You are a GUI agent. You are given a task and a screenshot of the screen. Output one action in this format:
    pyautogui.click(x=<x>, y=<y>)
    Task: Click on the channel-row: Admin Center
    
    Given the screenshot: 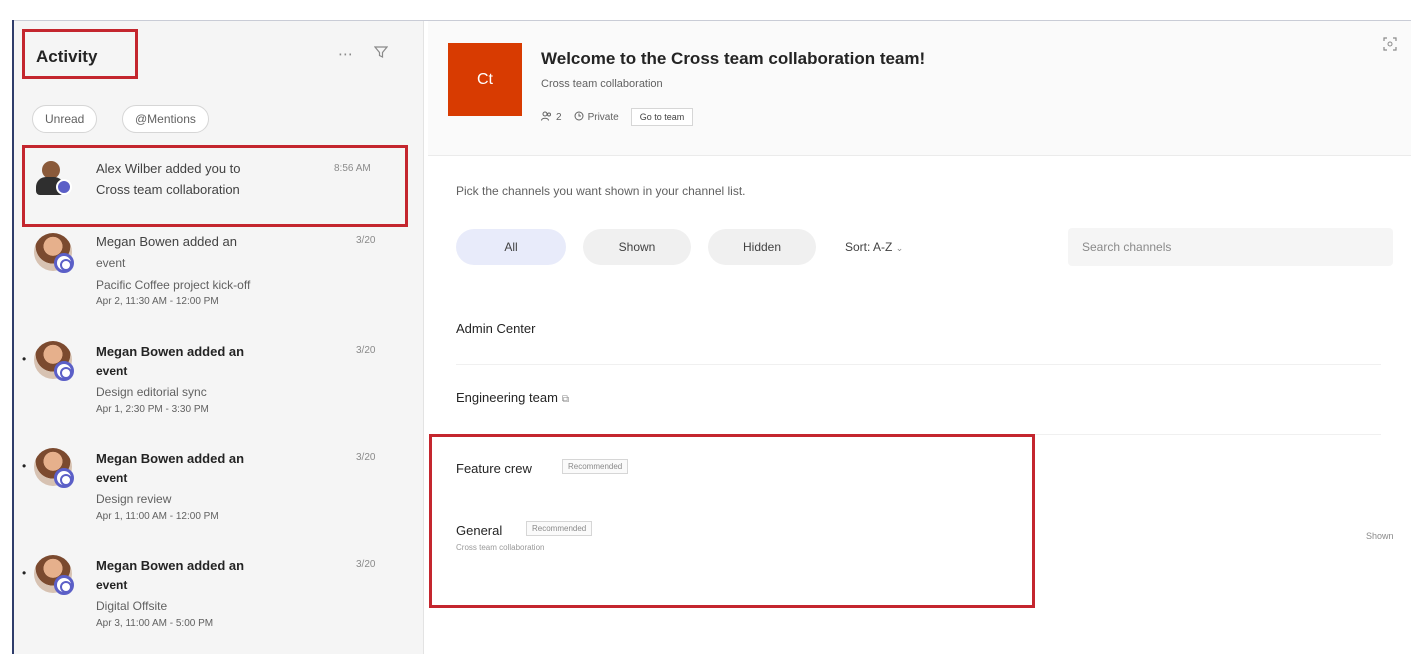 What is the action you would take?
    pyautogui.click(x=918, y=334)
    